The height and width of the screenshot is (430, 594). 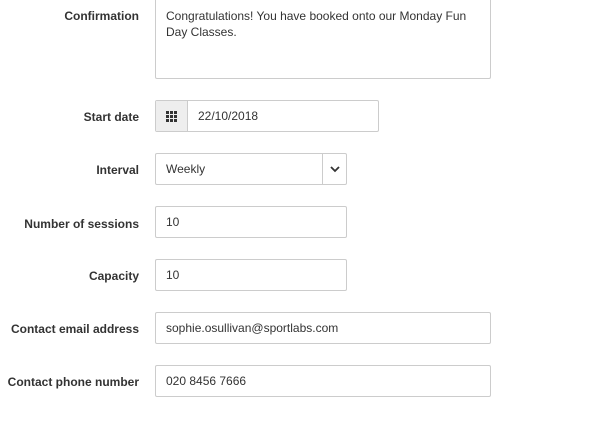 I want to click on capacity-input: 10, so click(x=251, y=275).